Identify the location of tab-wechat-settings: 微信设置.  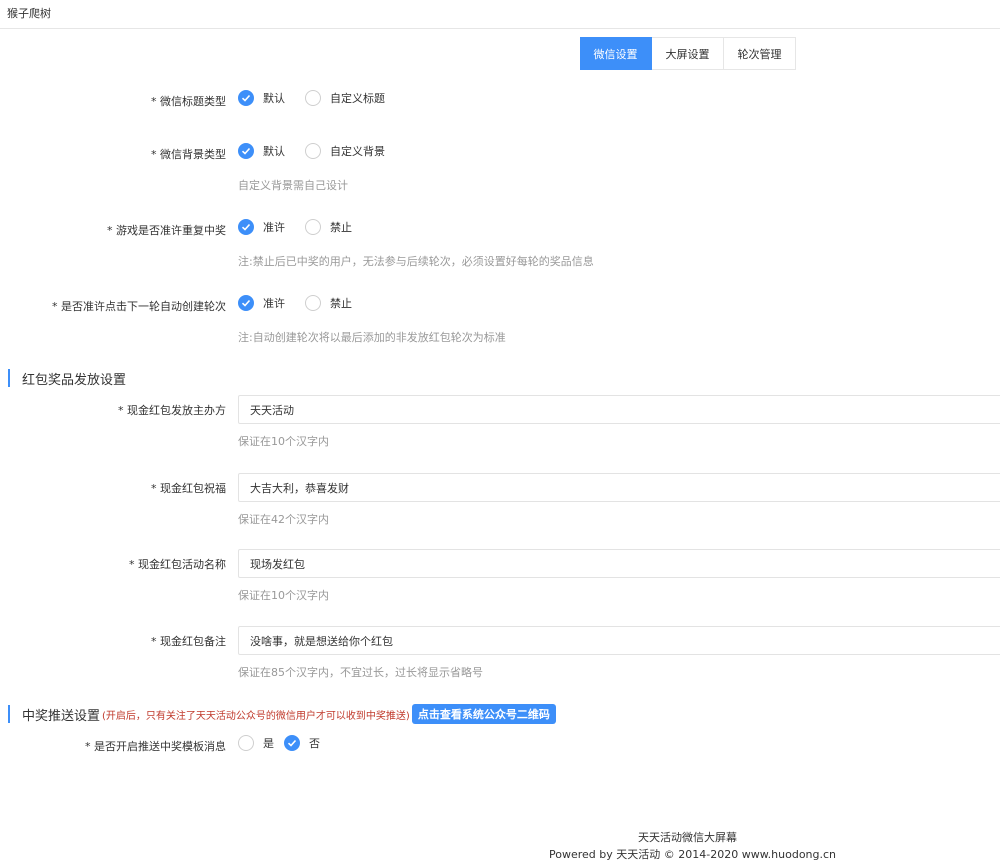
(616, 53).